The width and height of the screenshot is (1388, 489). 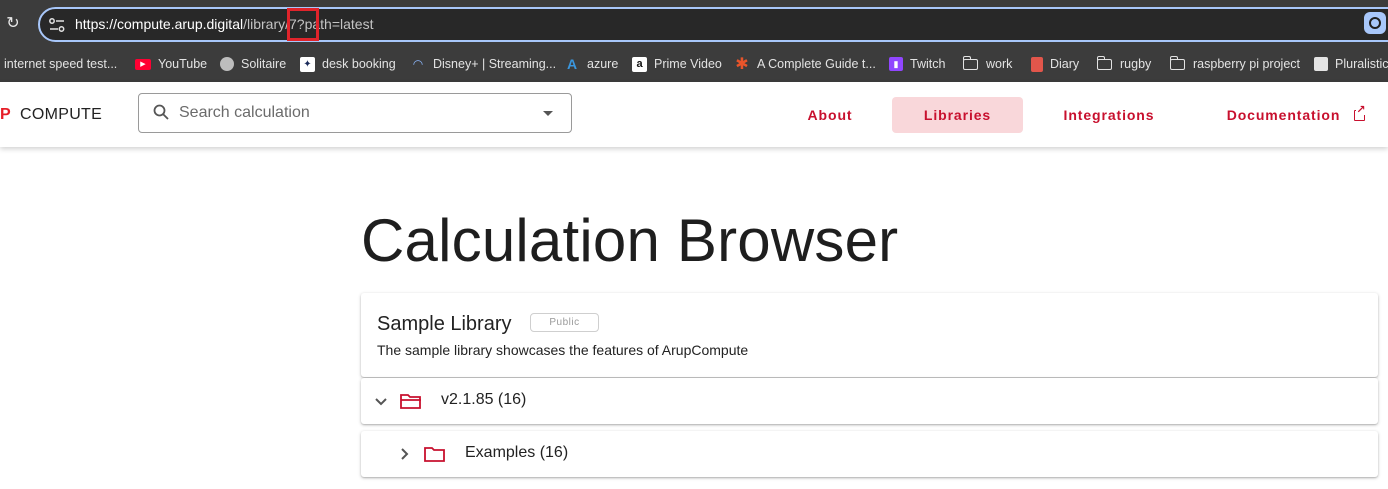 I want to click on arup-logo: P, so click(x=5, y=115).